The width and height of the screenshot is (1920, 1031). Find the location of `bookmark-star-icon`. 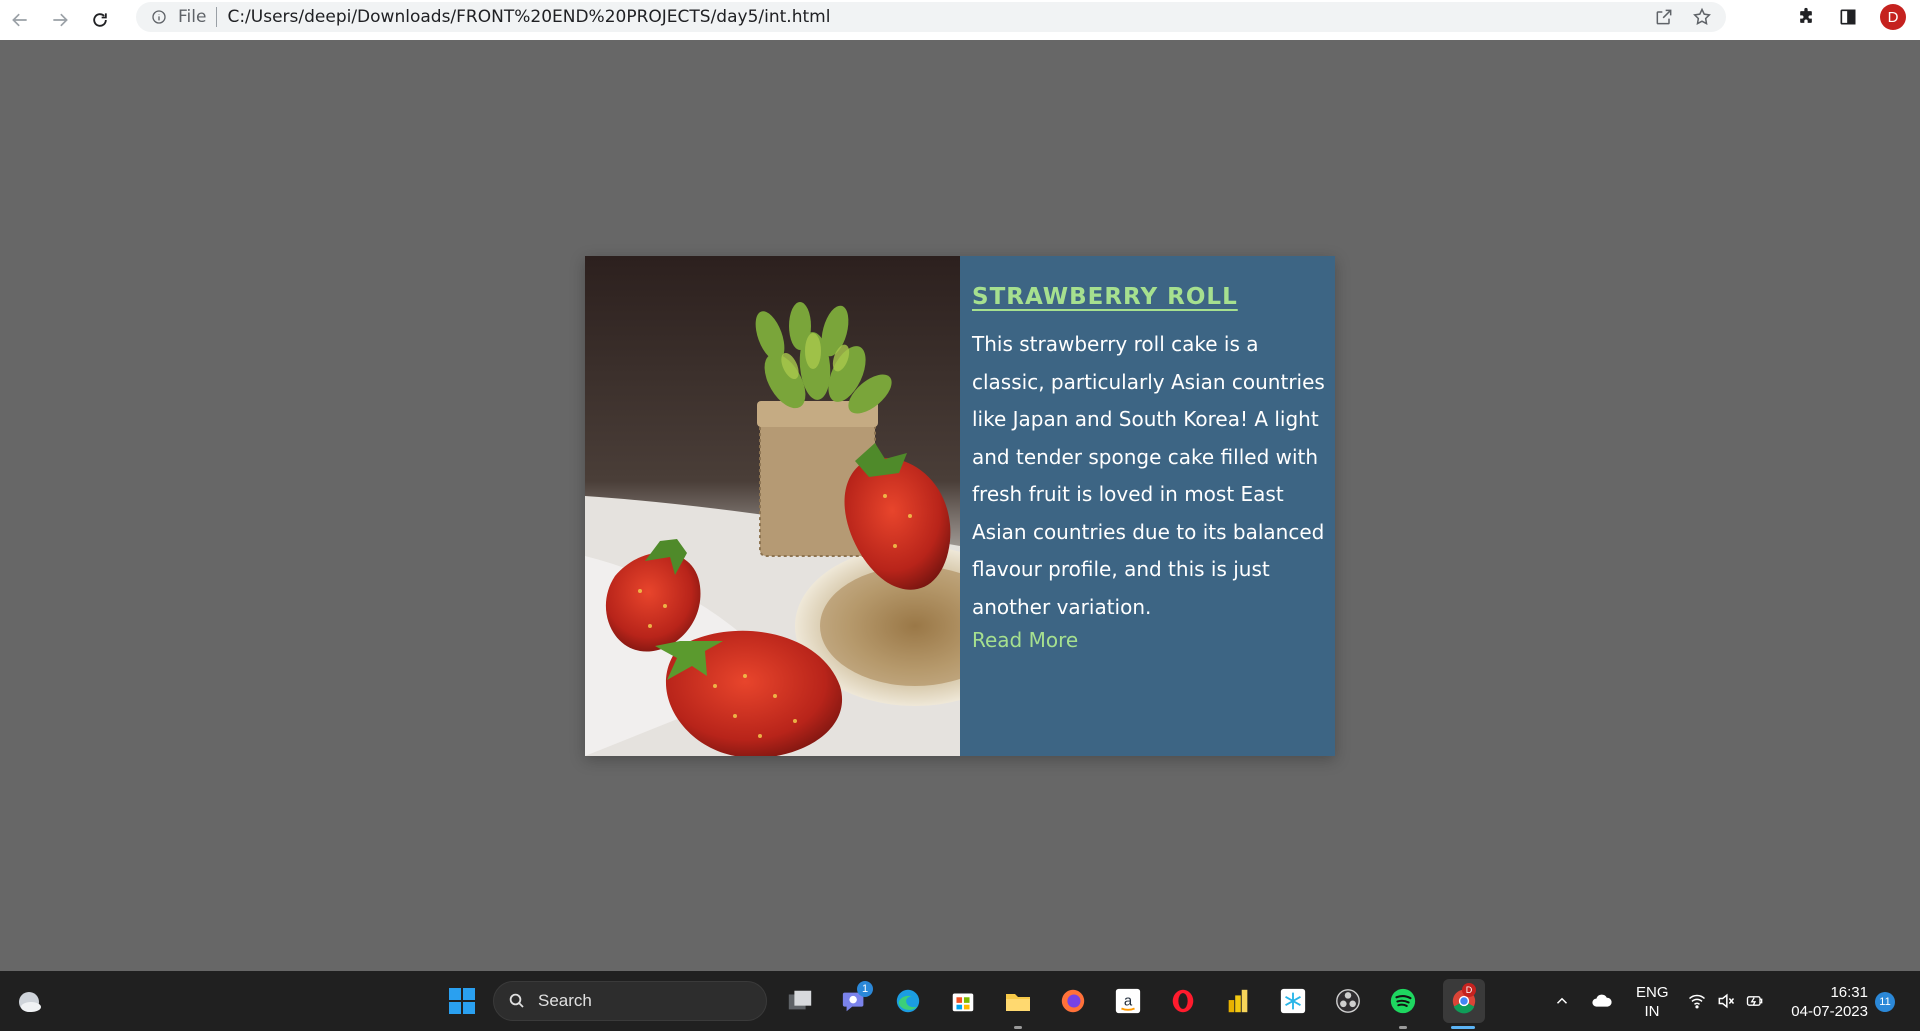

bookmark-star-icon is located at coordinates (1702, 17).